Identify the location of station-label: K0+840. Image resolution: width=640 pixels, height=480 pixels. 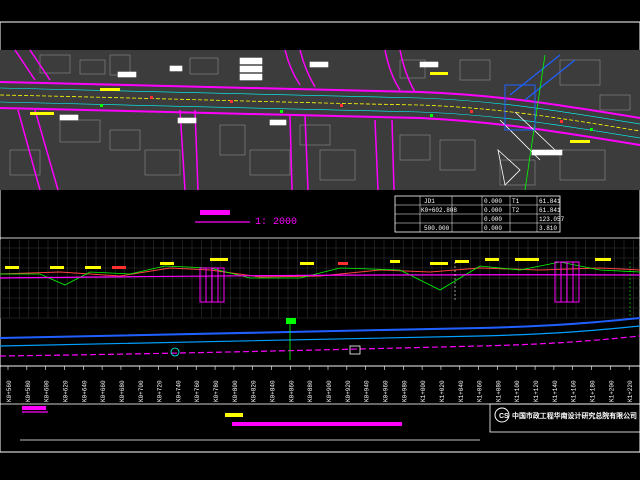
(273, 391).